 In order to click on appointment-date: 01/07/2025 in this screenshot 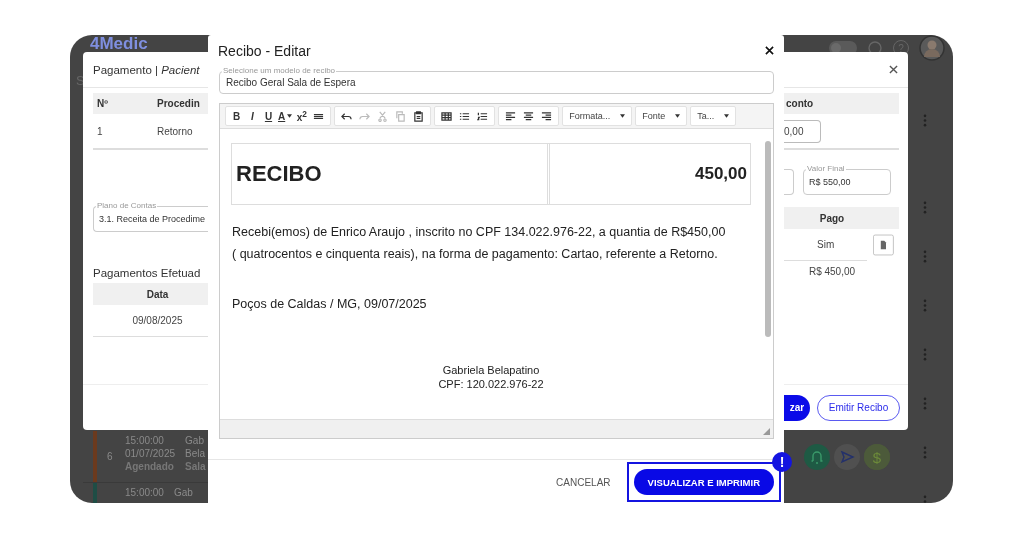, I will do `click(150, 453)`.